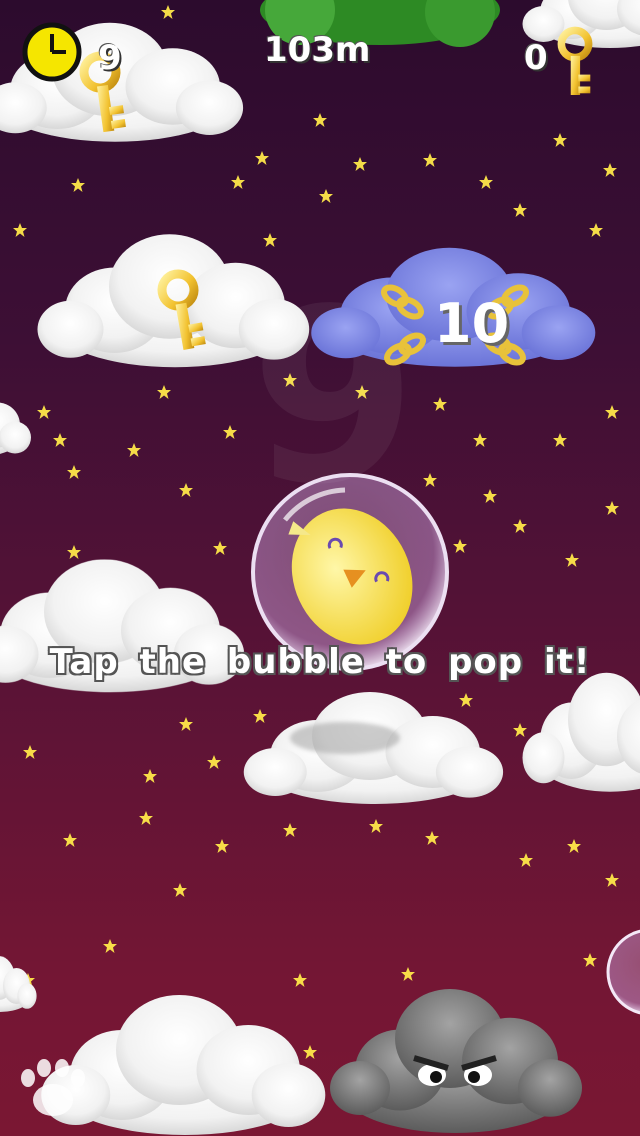  What do you see at coordinates (110, 58) in the screenshot?
I see `timer-count: 9` at bounding box center [110, 58].